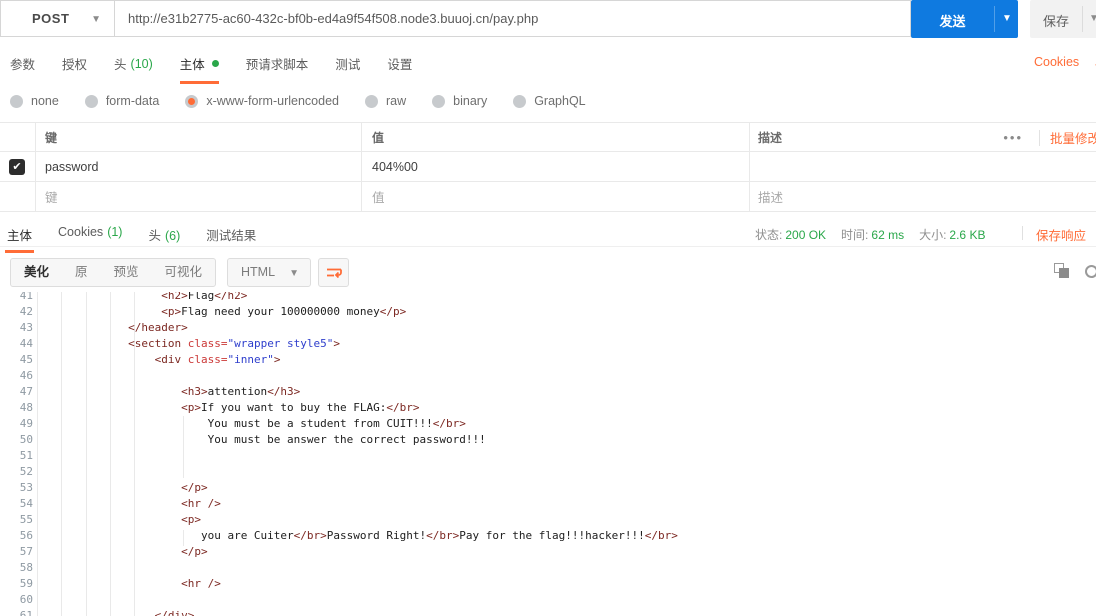  Describe the element at coordinates (1090, 271) in the screenshot. I see `search-icon` at that location.